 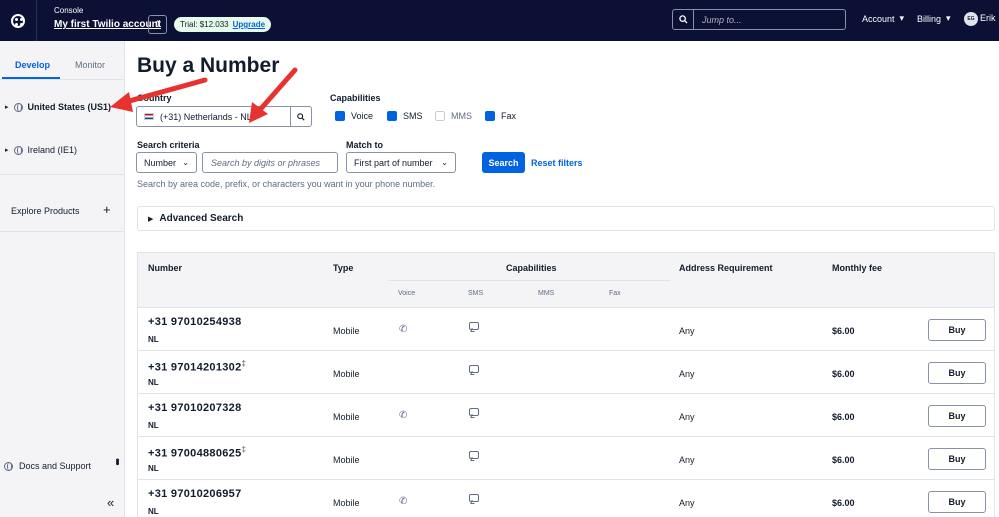 I want to click on phone-number: +31 97004880625‡, so click(x=197, y=452).